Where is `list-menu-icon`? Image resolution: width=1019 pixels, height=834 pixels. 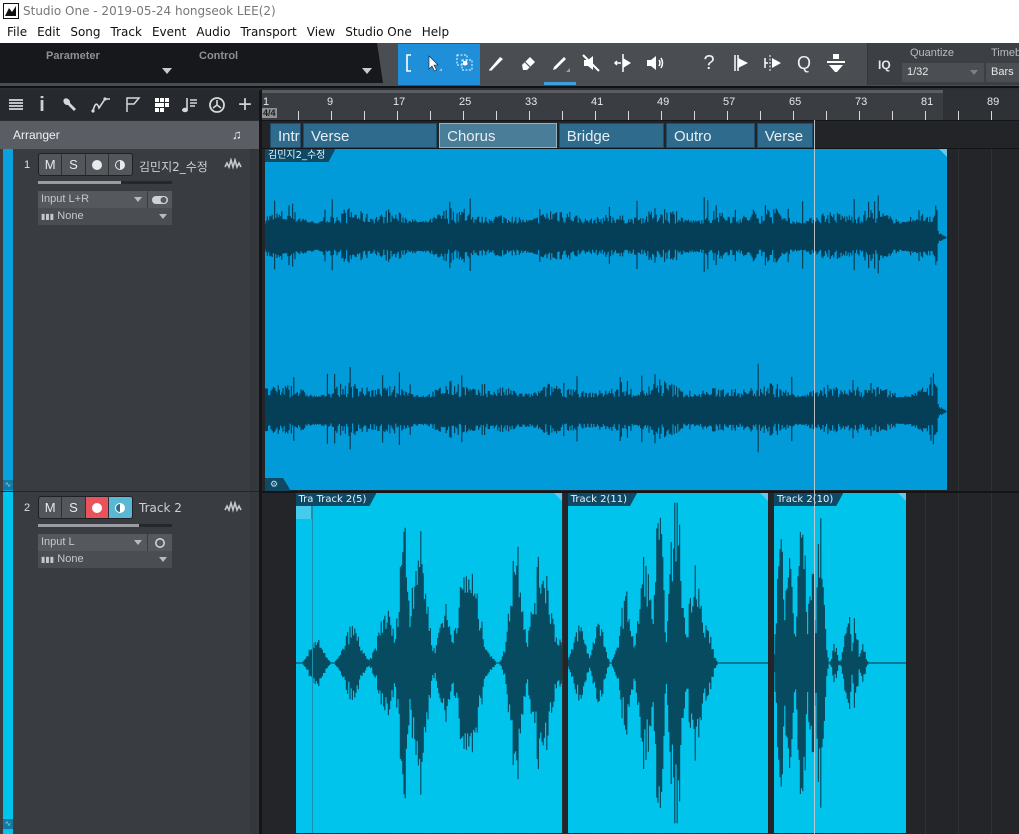
list-menu-icon is located at coordinates (16, 105).